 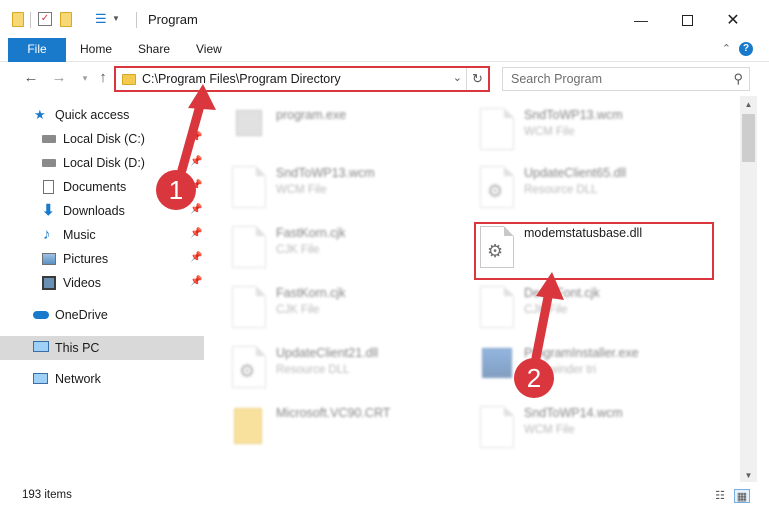 I want to click on recent-locations-icon: ▾, so click(x=85, y=78).